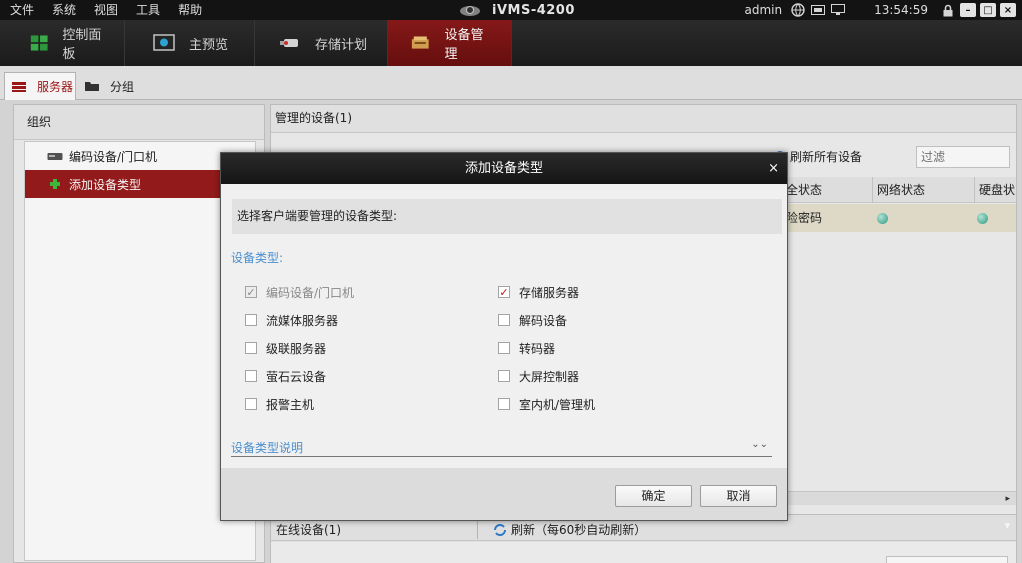  I want to click on option-cascade-server: 级联服务器, so click(285, 348).